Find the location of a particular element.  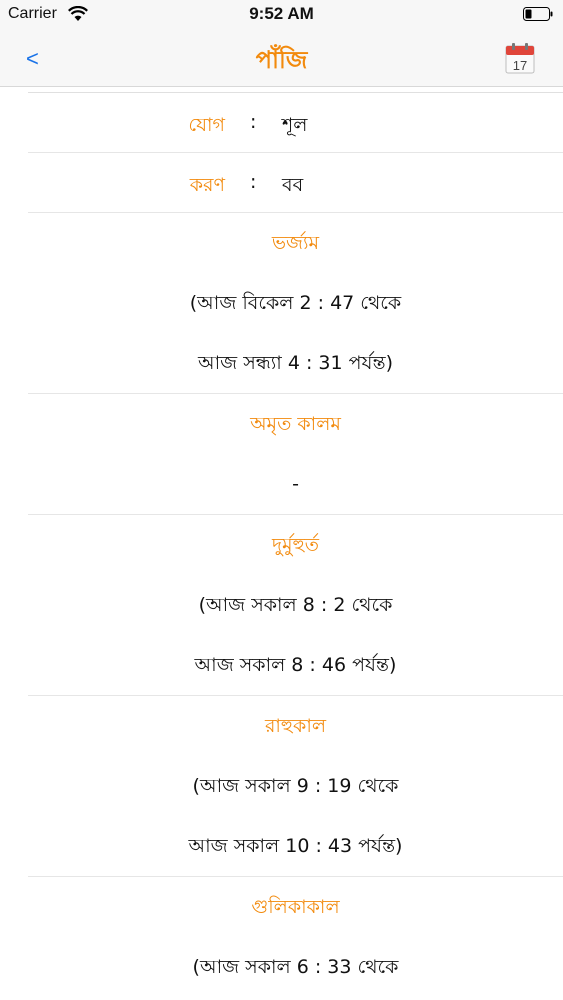

section-title: দুর্মুহুর্ত is located at coordinates (295, 545).